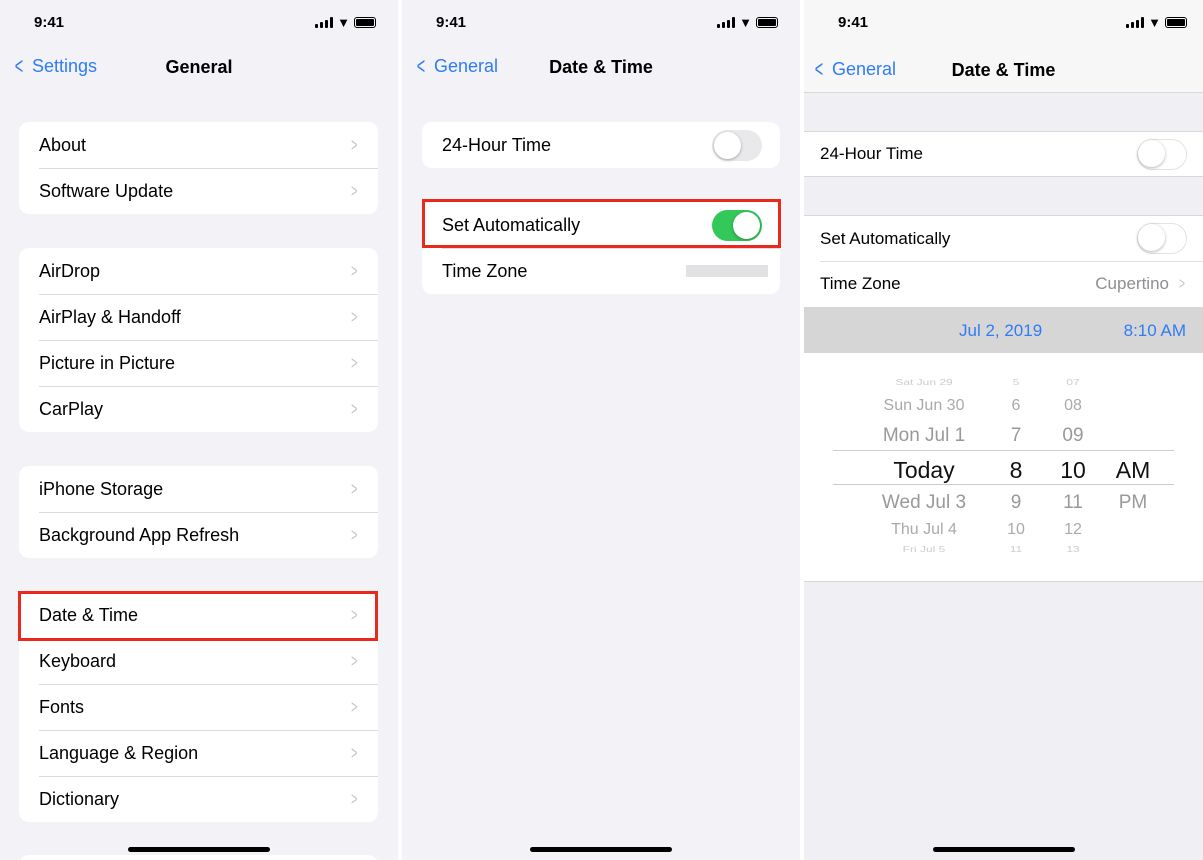 The width and height of the screenshot is (1203, 860). Describe the element at coordinates (924, 503) in the screenshot. I see `picker-day-option: Wed Jul 3` at that location.